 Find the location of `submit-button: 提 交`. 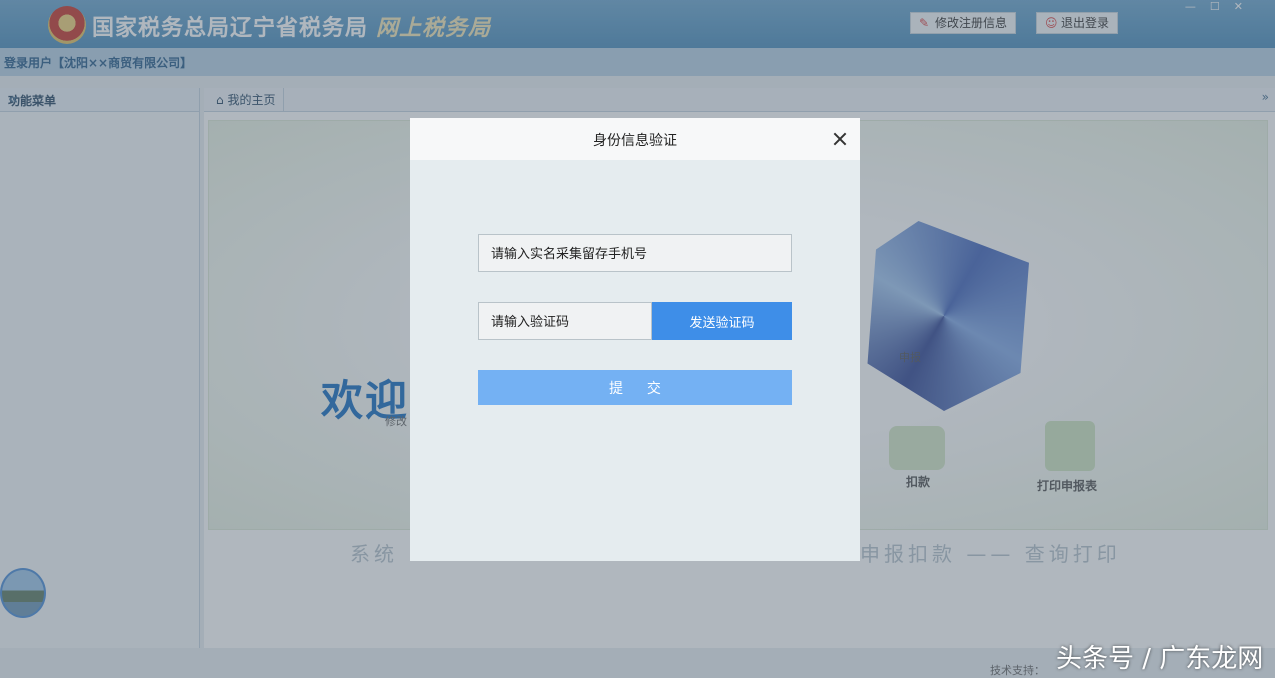

submit-button: 提 交 is located at coordinates (635, 387).